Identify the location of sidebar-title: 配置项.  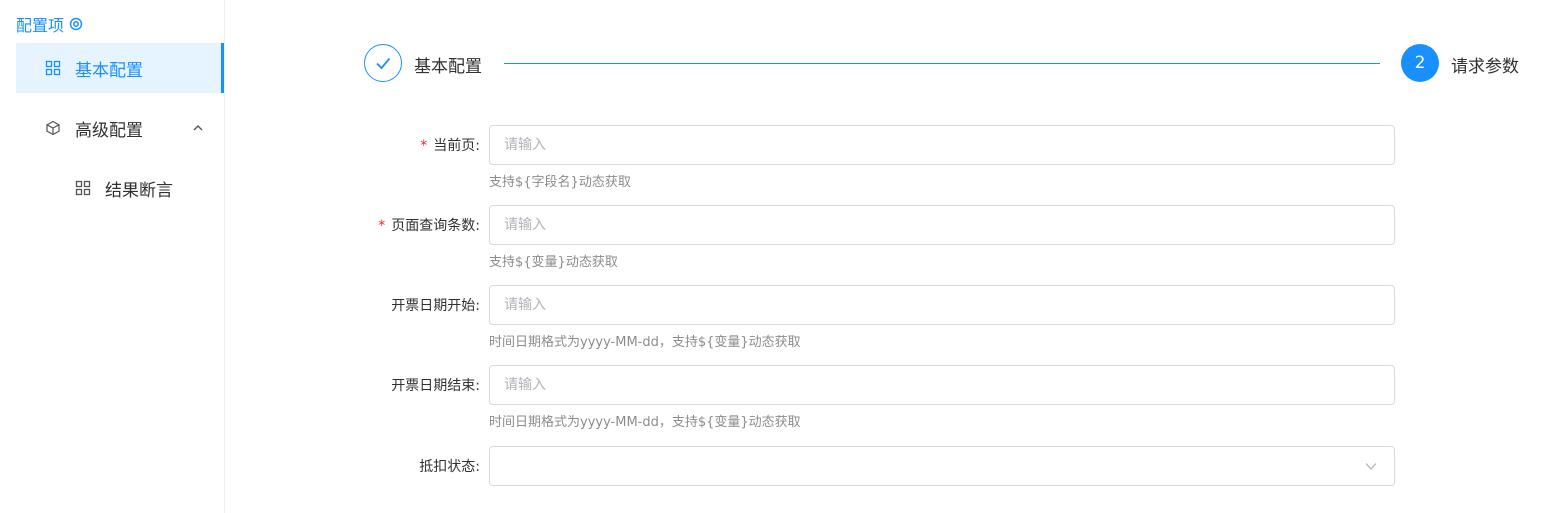
(49, 24).